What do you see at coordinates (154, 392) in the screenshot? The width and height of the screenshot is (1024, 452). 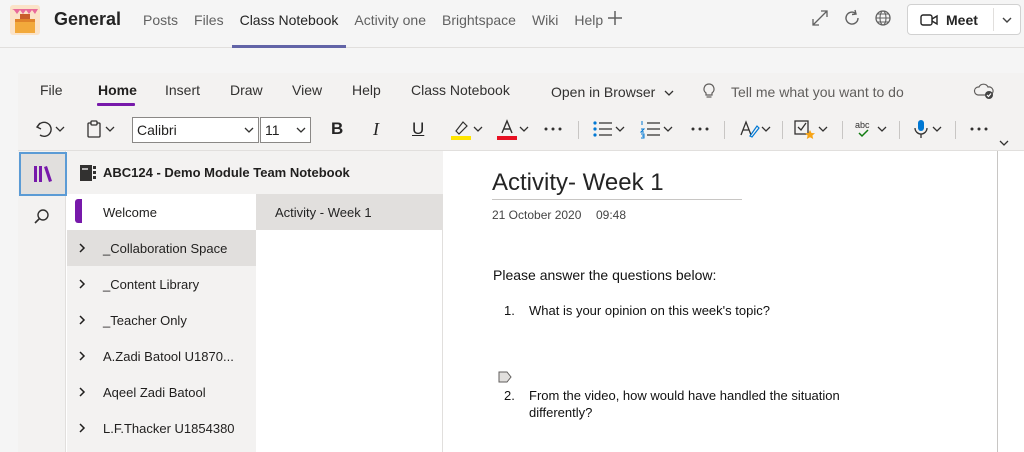 I see `section-label: Aqeel Zadi Batool` at bounding box center [154, 392].